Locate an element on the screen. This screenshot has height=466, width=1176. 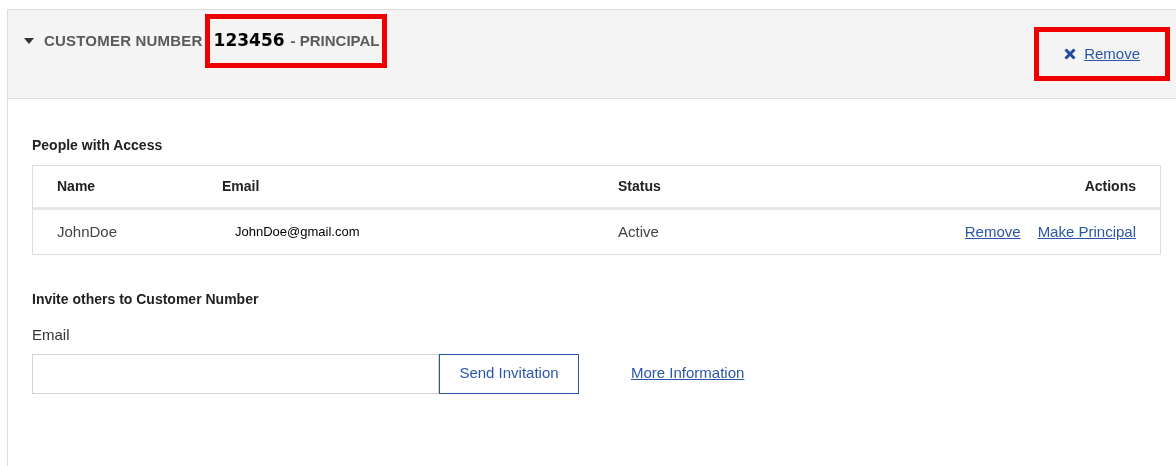
customer-number: 123456 is located at coordinates (249, 41).